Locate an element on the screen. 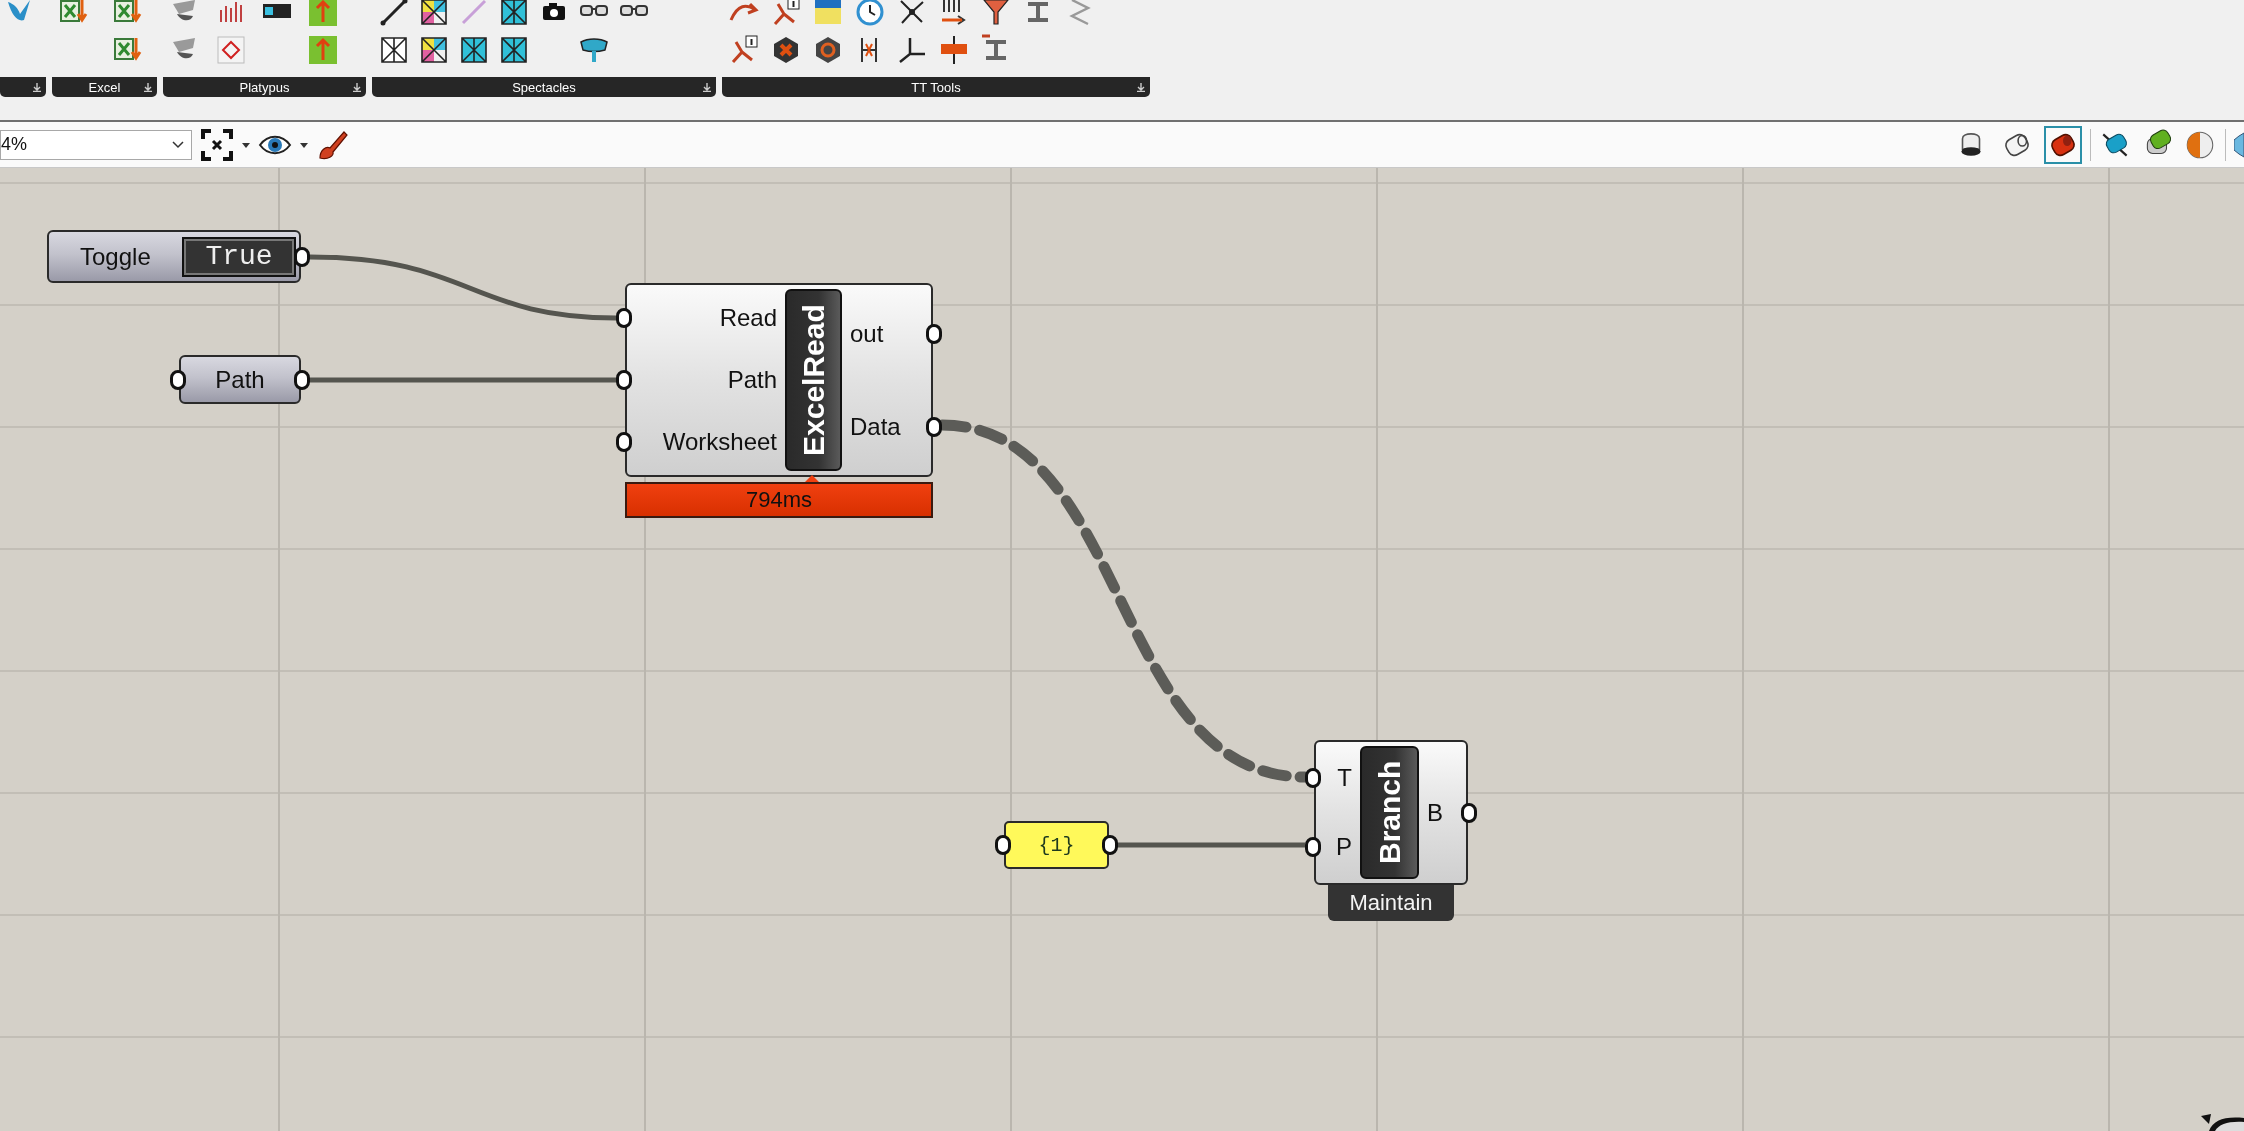 This screenshot has width=2244, height=1131. panel-text: {1} is located at coordinates (1056, 845).